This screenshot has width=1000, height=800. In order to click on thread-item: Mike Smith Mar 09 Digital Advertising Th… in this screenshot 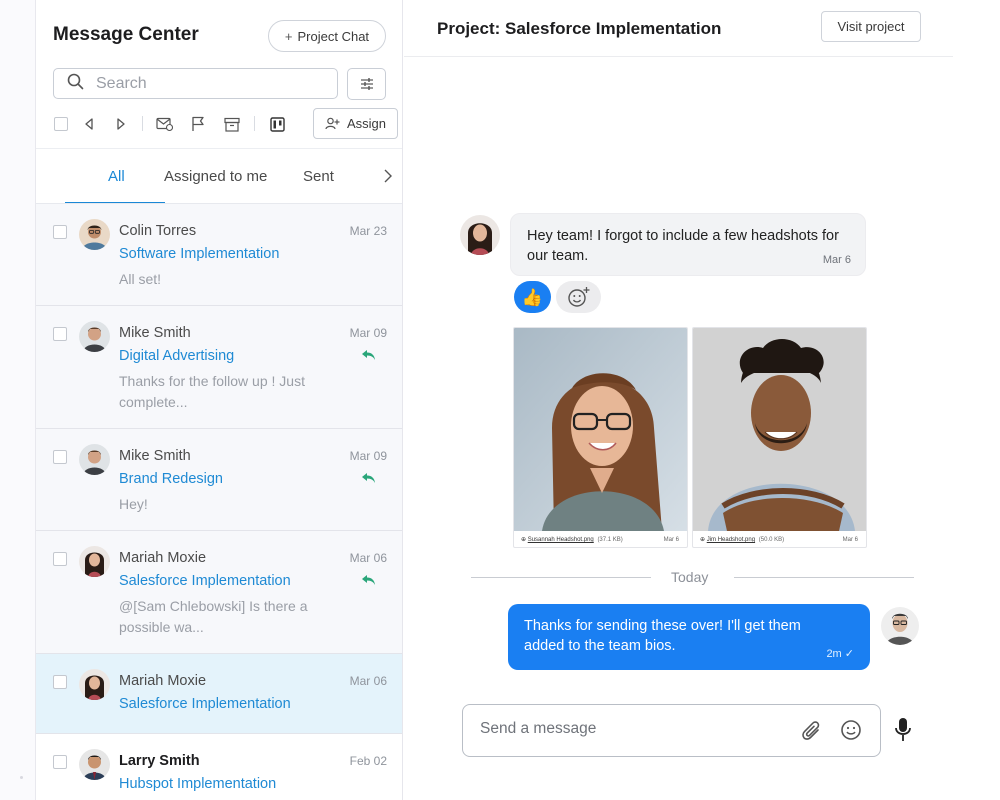, I will do `click(219, 367)`.